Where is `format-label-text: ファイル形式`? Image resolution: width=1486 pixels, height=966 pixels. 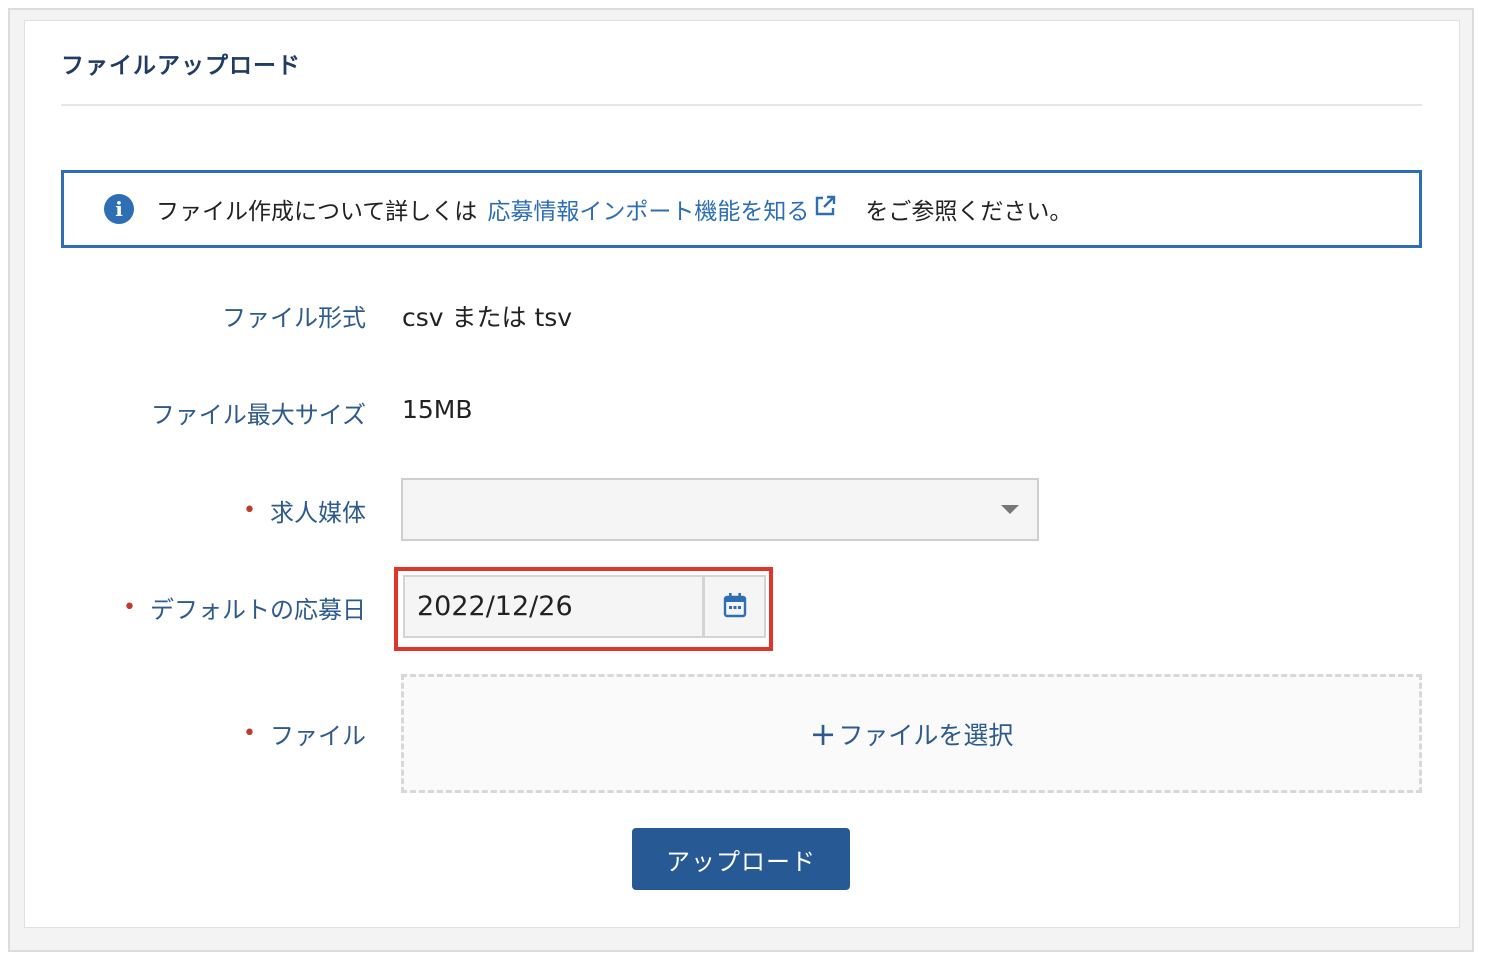
format-label-text: ファイル形式 is located at coordinates (294, 318).